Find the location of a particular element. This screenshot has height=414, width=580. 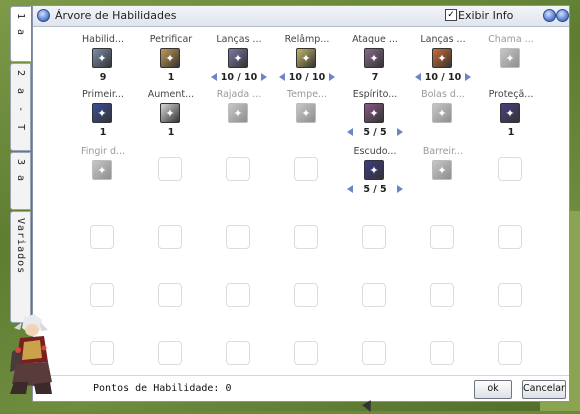

skill-cell: Aument... ✦ 1 is located at coordinates (171, 112).